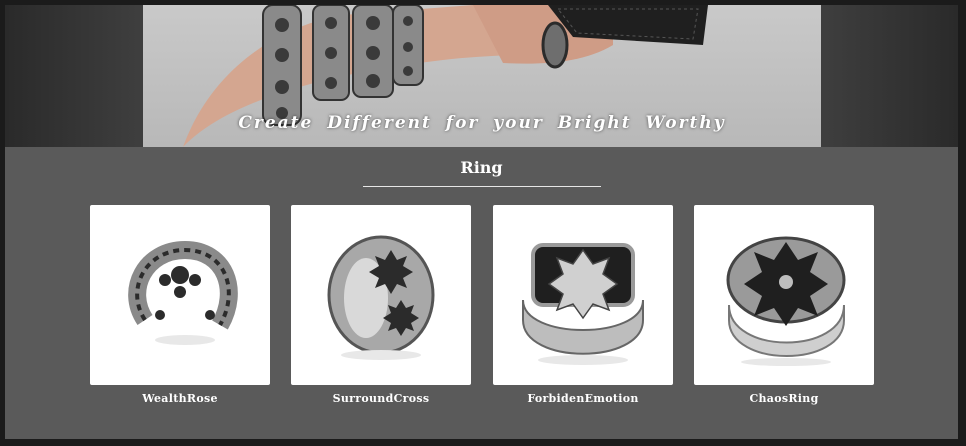 The height and width of the screenshot is (446, 966). Describe the element at coordinates (381, 398) in the screenshot. I see `product-name: SurroundCross` at that location.